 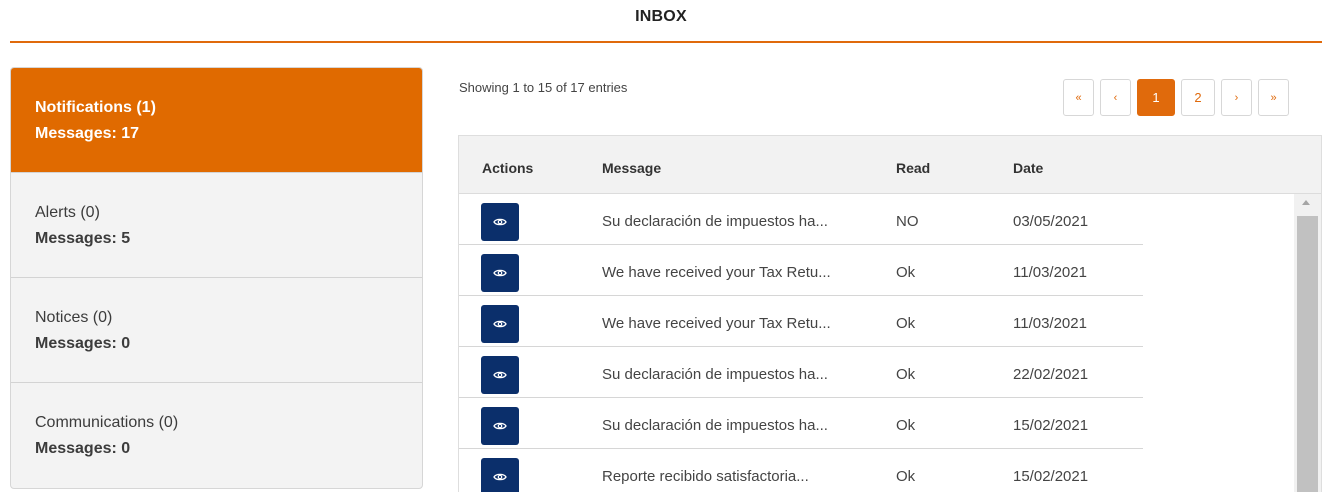 I want to click on first-page-button: «, so click(x=1078, y=97).